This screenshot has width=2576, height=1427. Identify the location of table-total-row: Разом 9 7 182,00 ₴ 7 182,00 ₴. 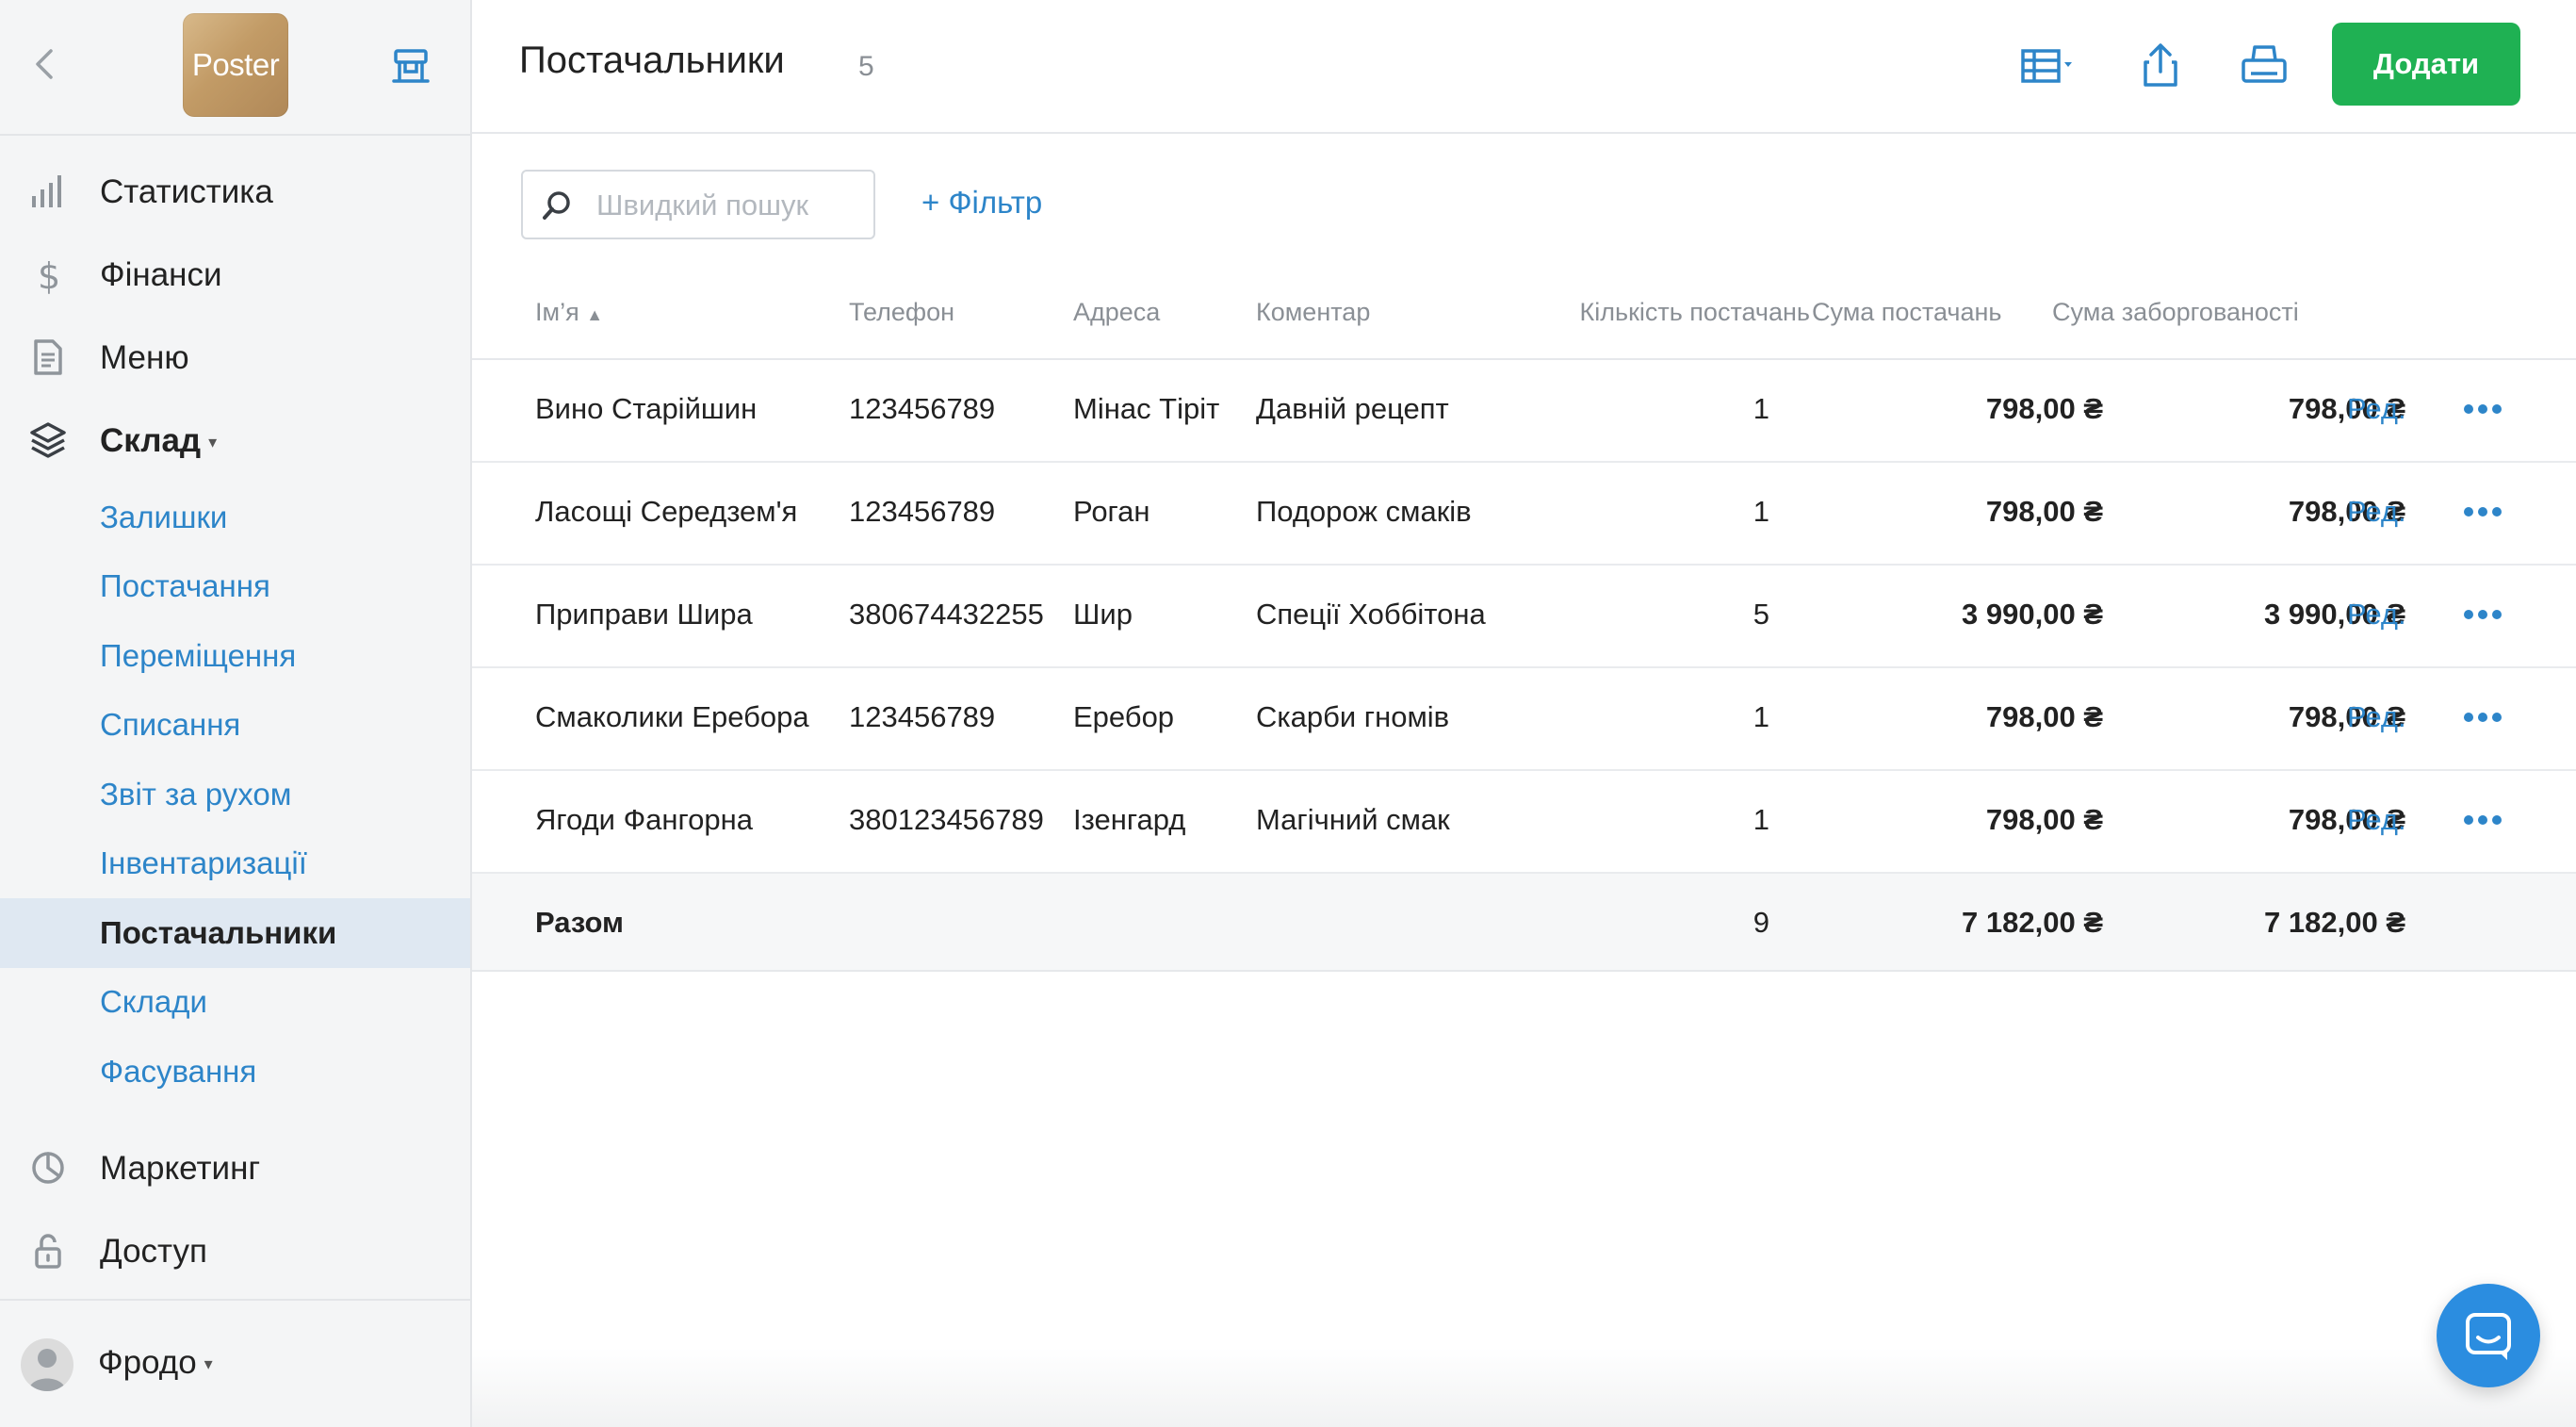
(1524, 923).